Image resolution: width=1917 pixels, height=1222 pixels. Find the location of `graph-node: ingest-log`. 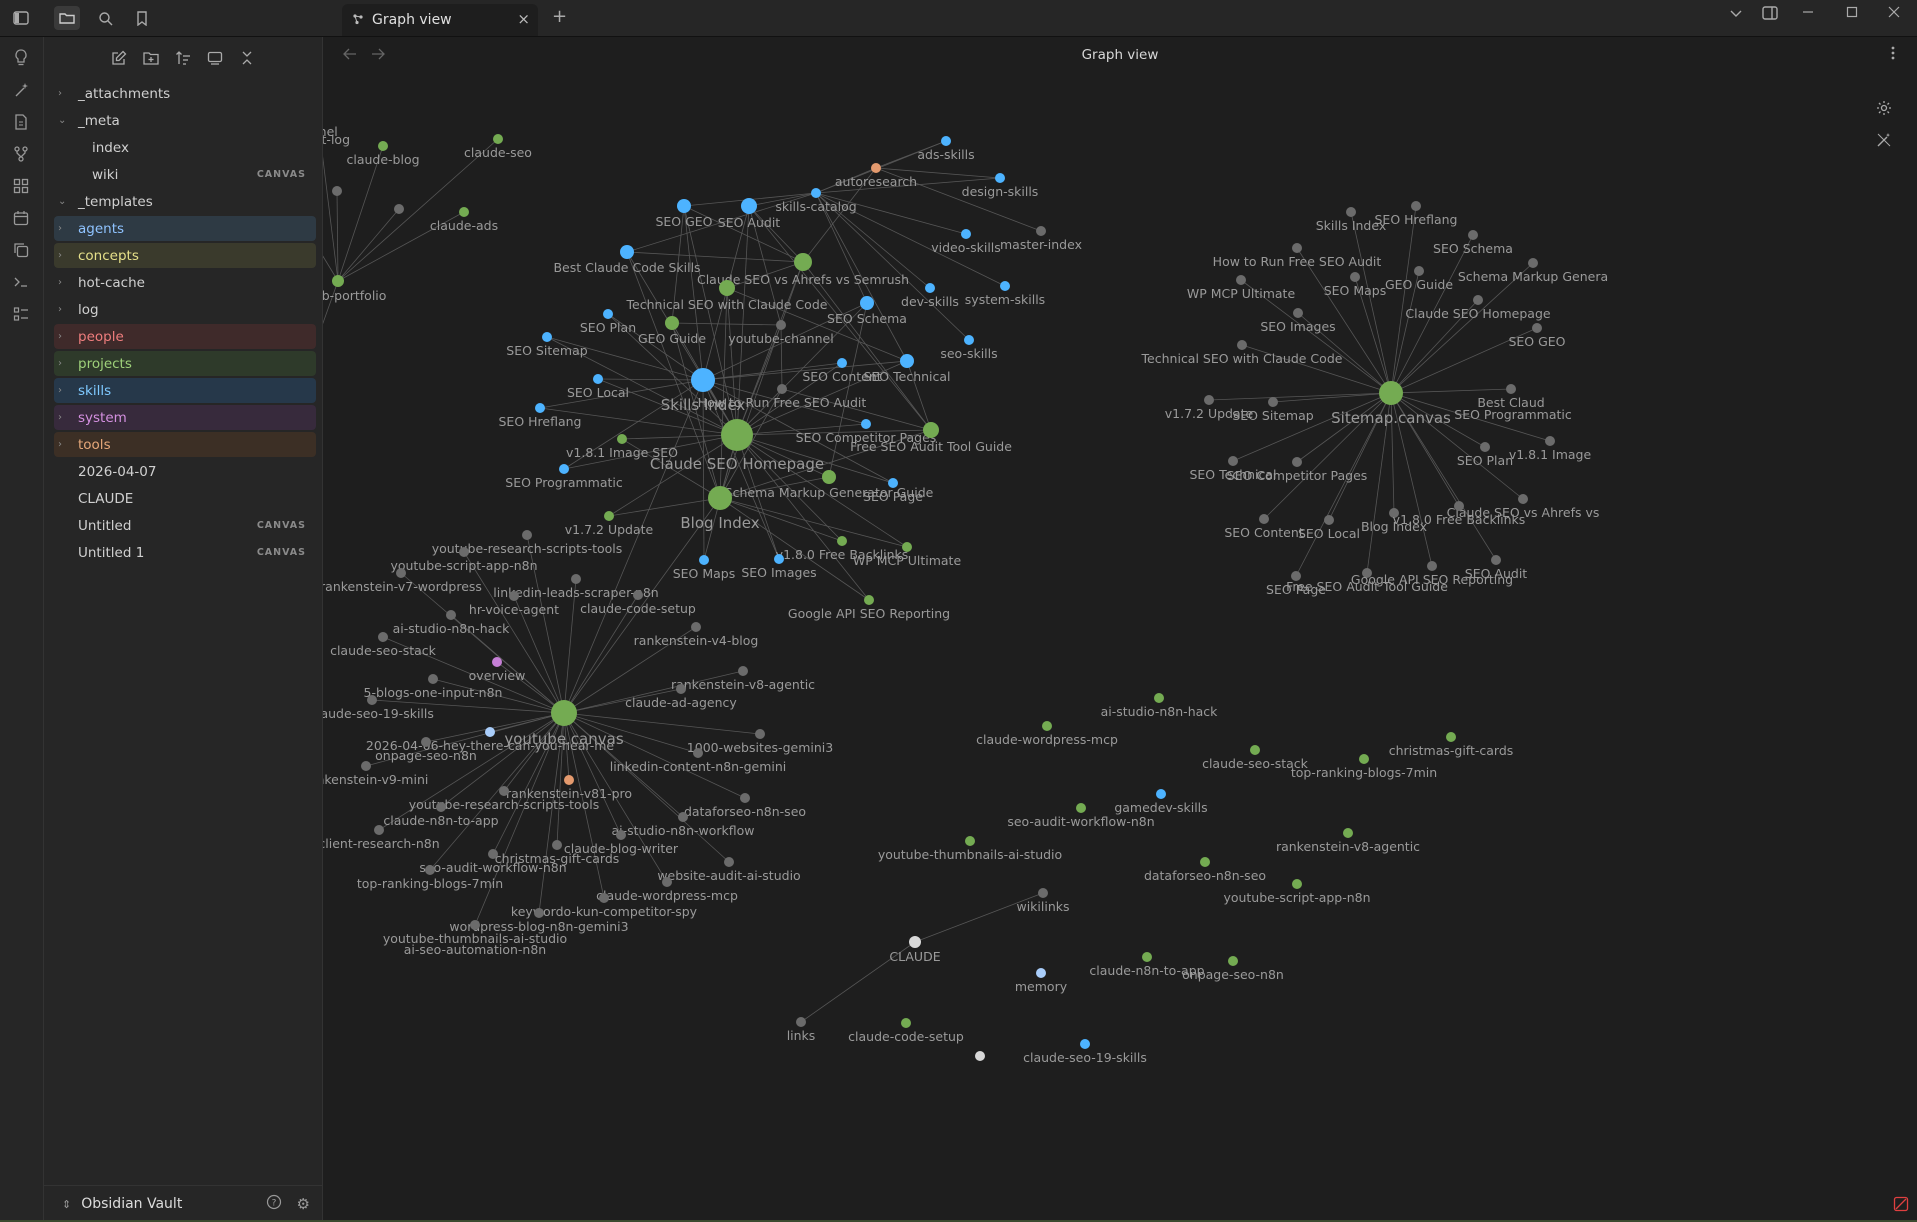

graph-node: ingest-log is located at coordinates (336, 139).